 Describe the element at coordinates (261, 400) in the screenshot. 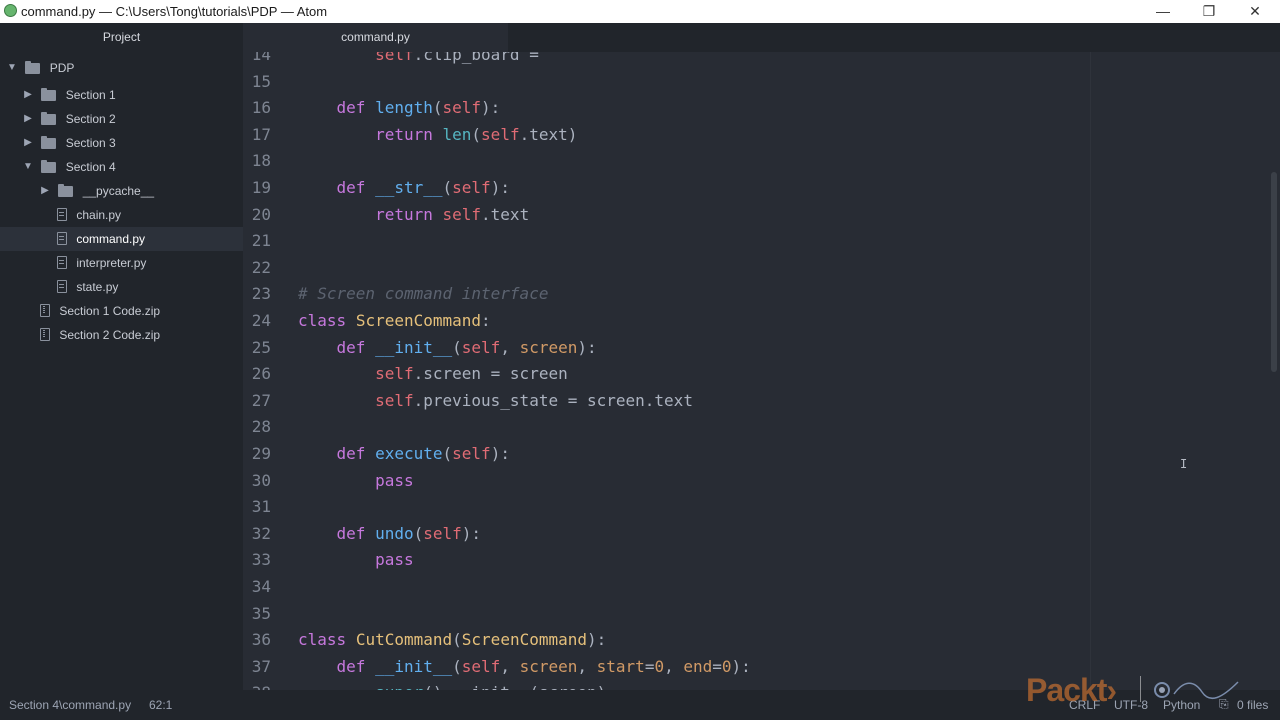

I see `line-number: 27` at that location.